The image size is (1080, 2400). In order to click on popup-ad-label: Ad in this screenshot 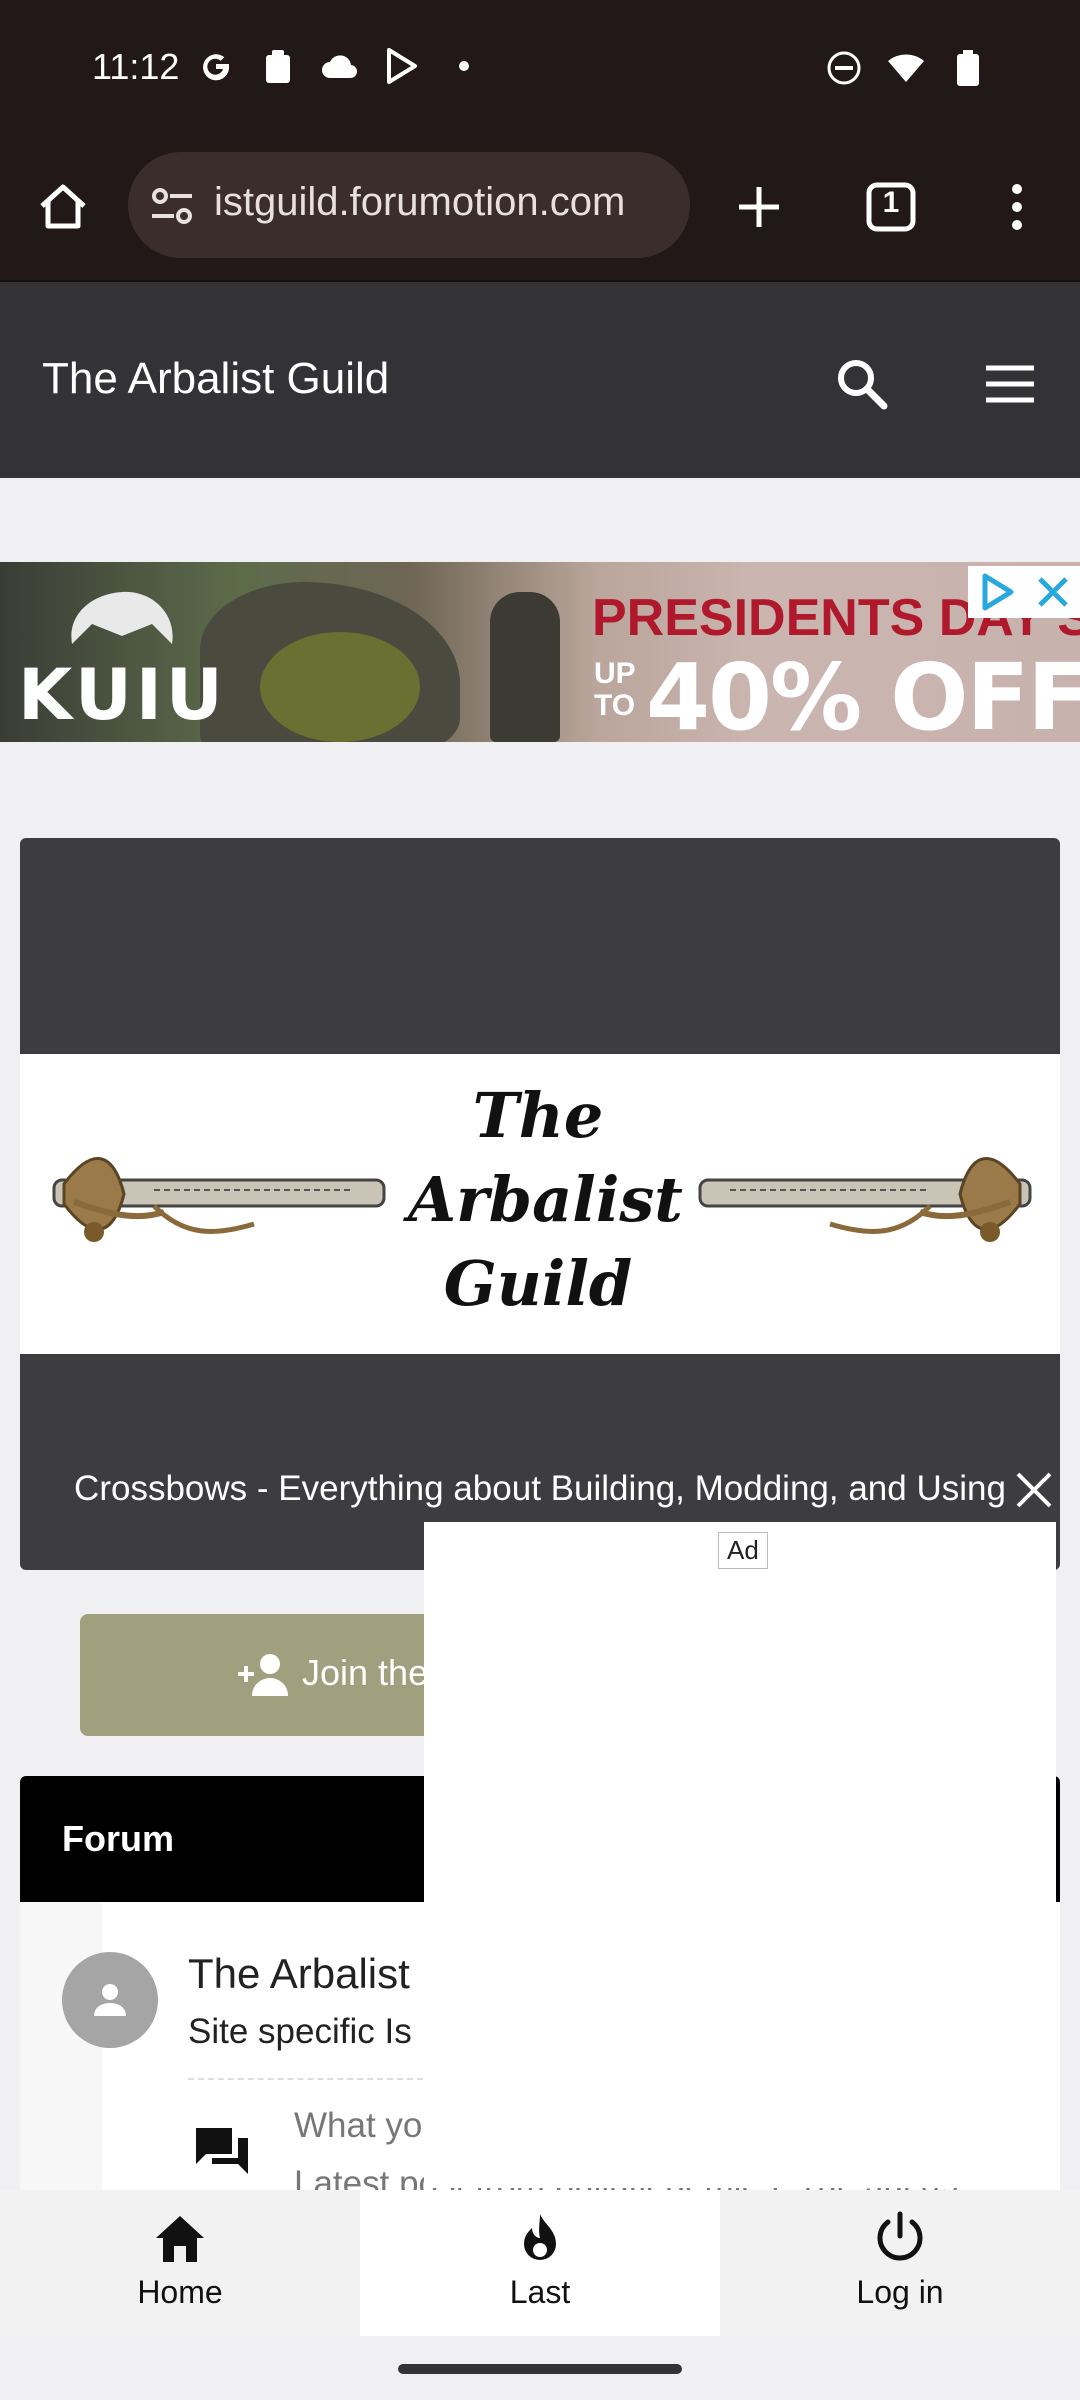, I will do `click(743, 1550)`.